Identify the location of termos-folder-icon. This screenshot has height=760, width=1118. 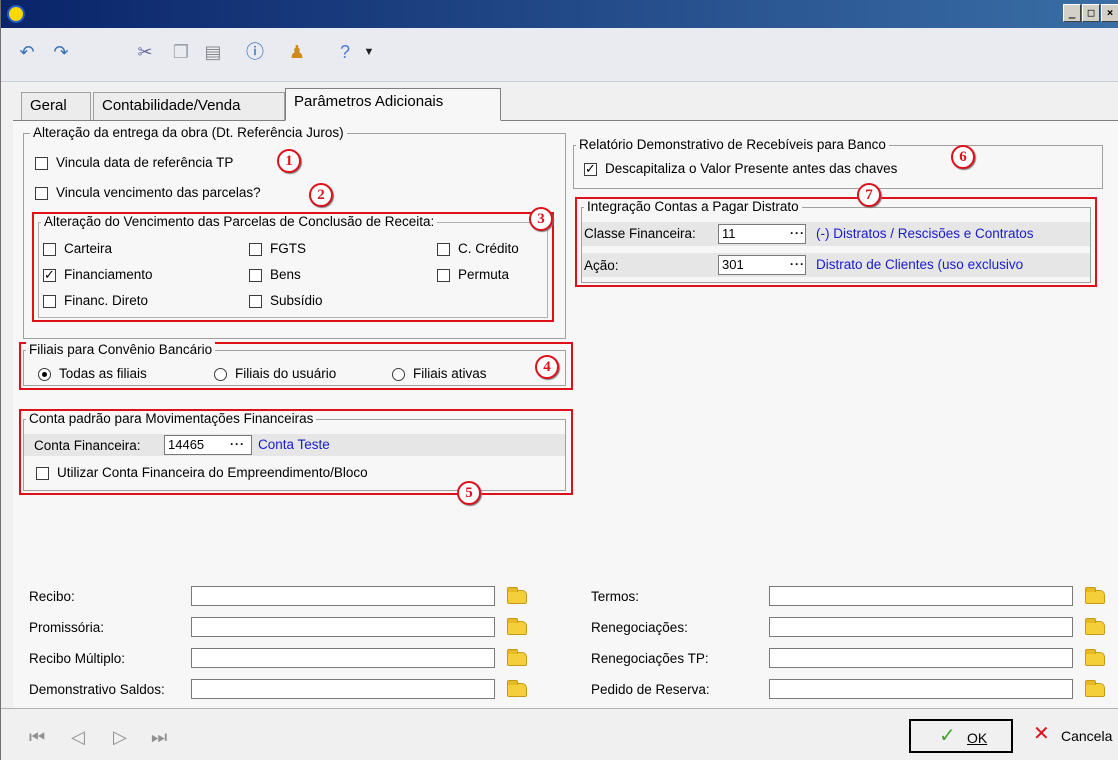
(1095, 595).